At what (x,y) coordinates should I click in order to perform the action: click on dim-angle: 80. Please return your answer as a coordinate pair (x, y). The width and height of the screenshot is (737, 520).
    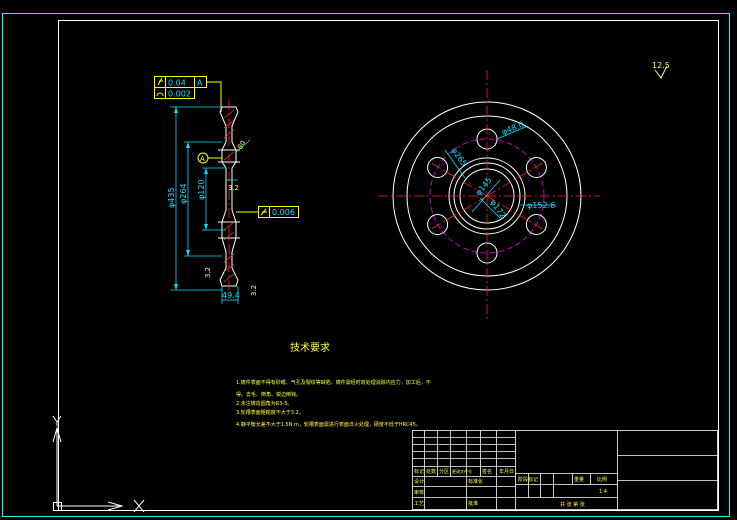
    Looking at the image, I should click on (242, 145).